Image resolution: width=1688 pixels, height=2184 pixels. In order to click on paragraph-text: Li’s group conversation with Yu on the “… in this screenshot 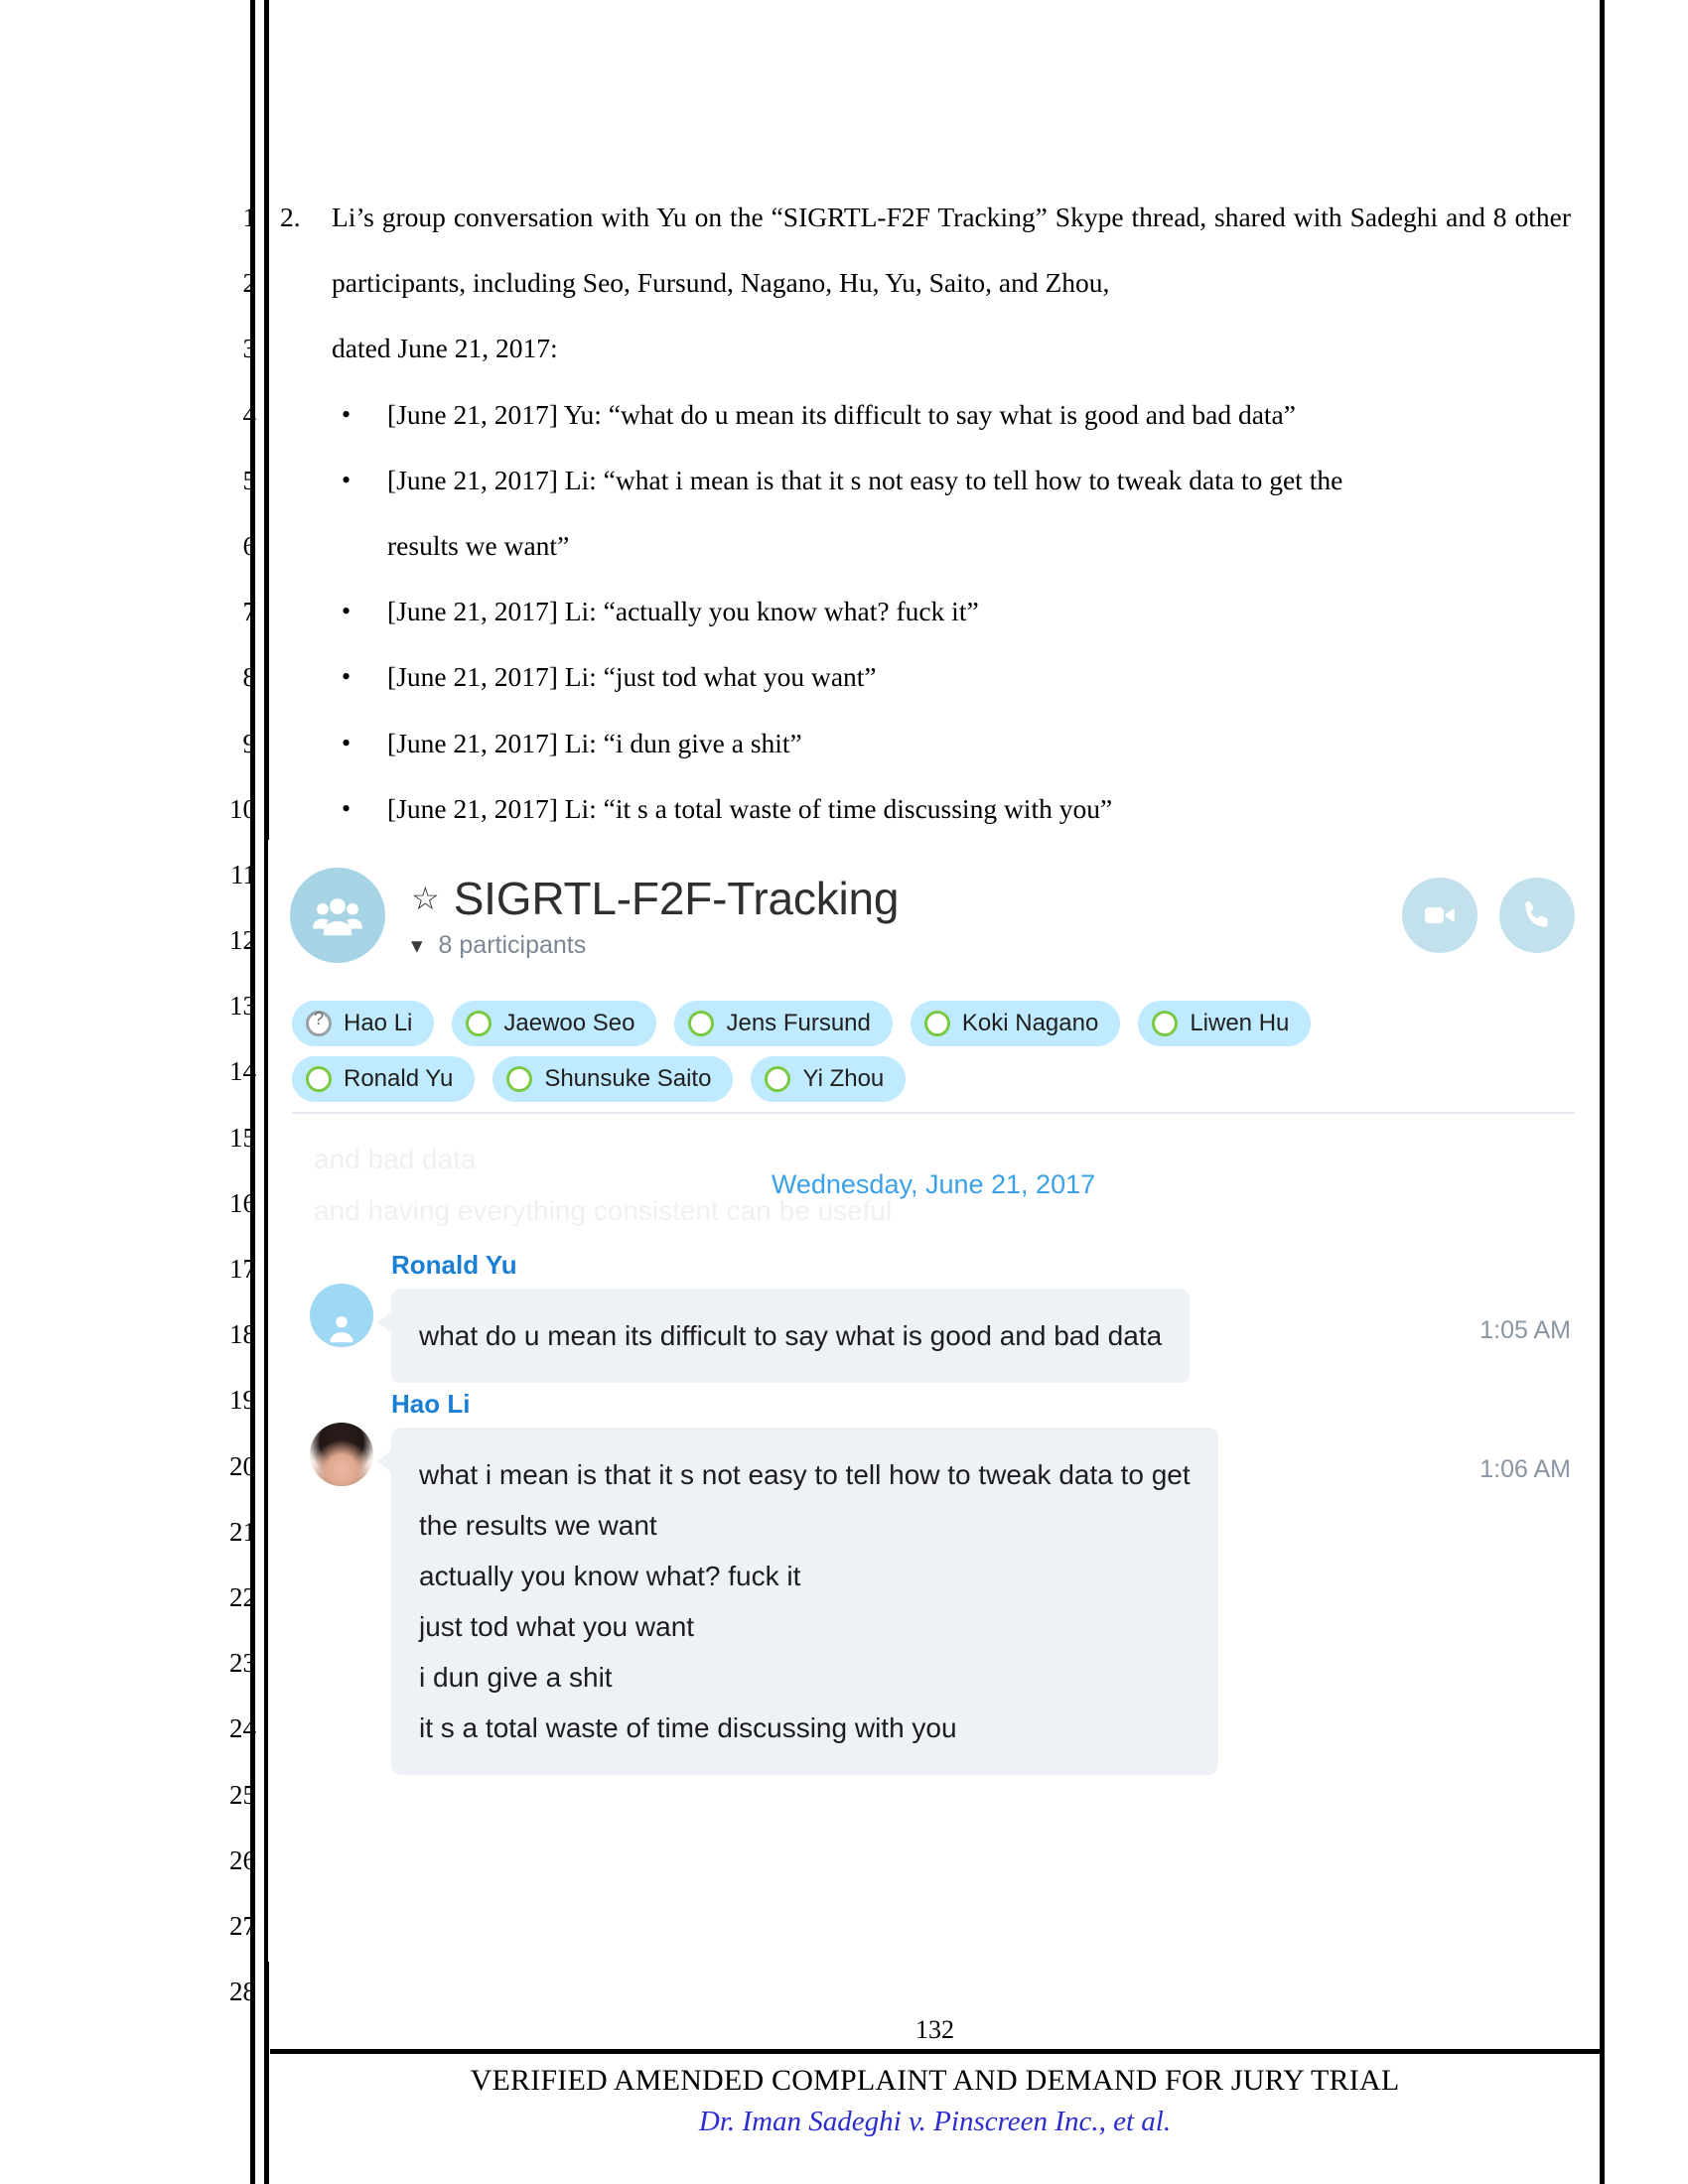, I will do `click(951, 283)`.